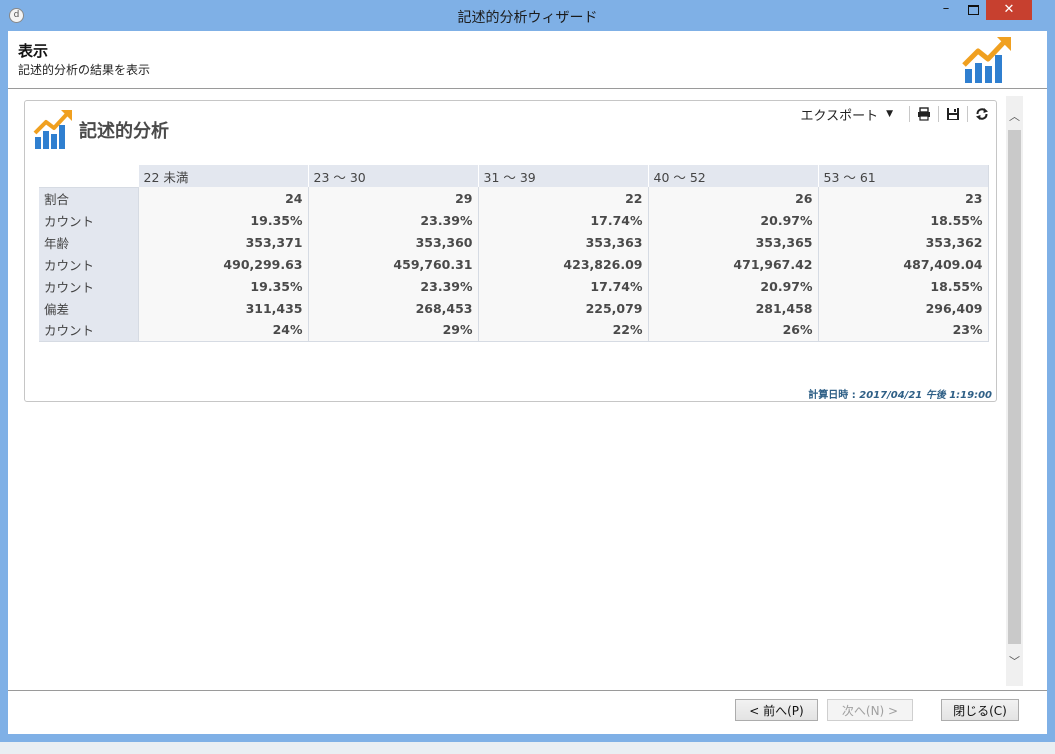  Describe the element at coordinates (732, 308) in the screenshot. I see `table-cell: 281,458` at that location.